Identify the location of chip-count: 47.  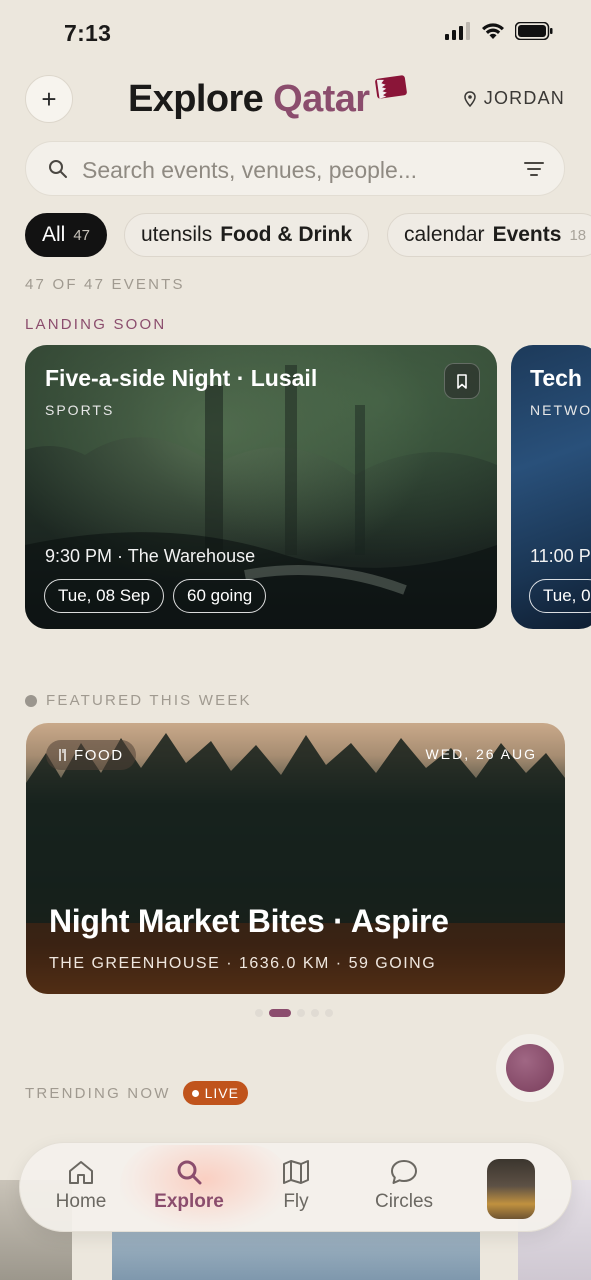
(82, 235).